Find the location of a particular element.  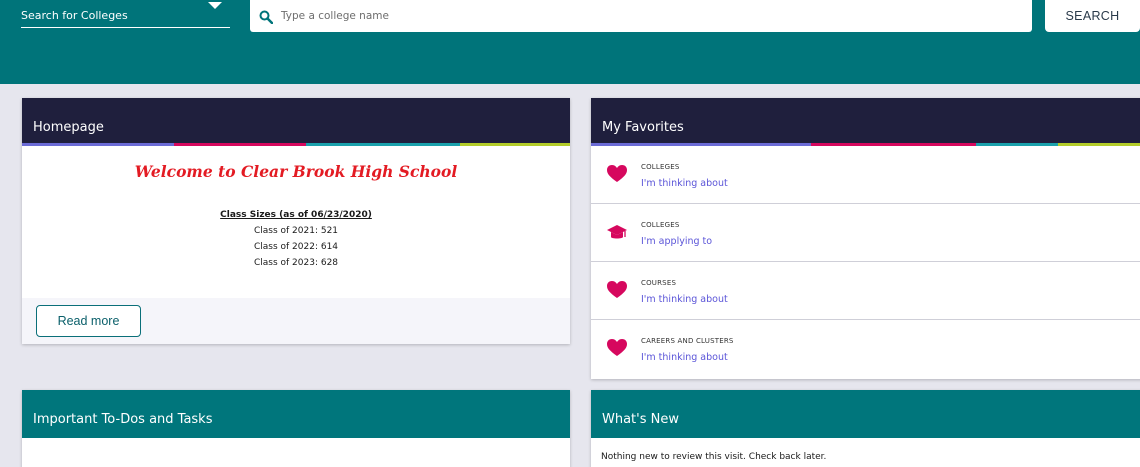

todos-card: Important To-Dos and Tasks is located at coordinates (296, 428).